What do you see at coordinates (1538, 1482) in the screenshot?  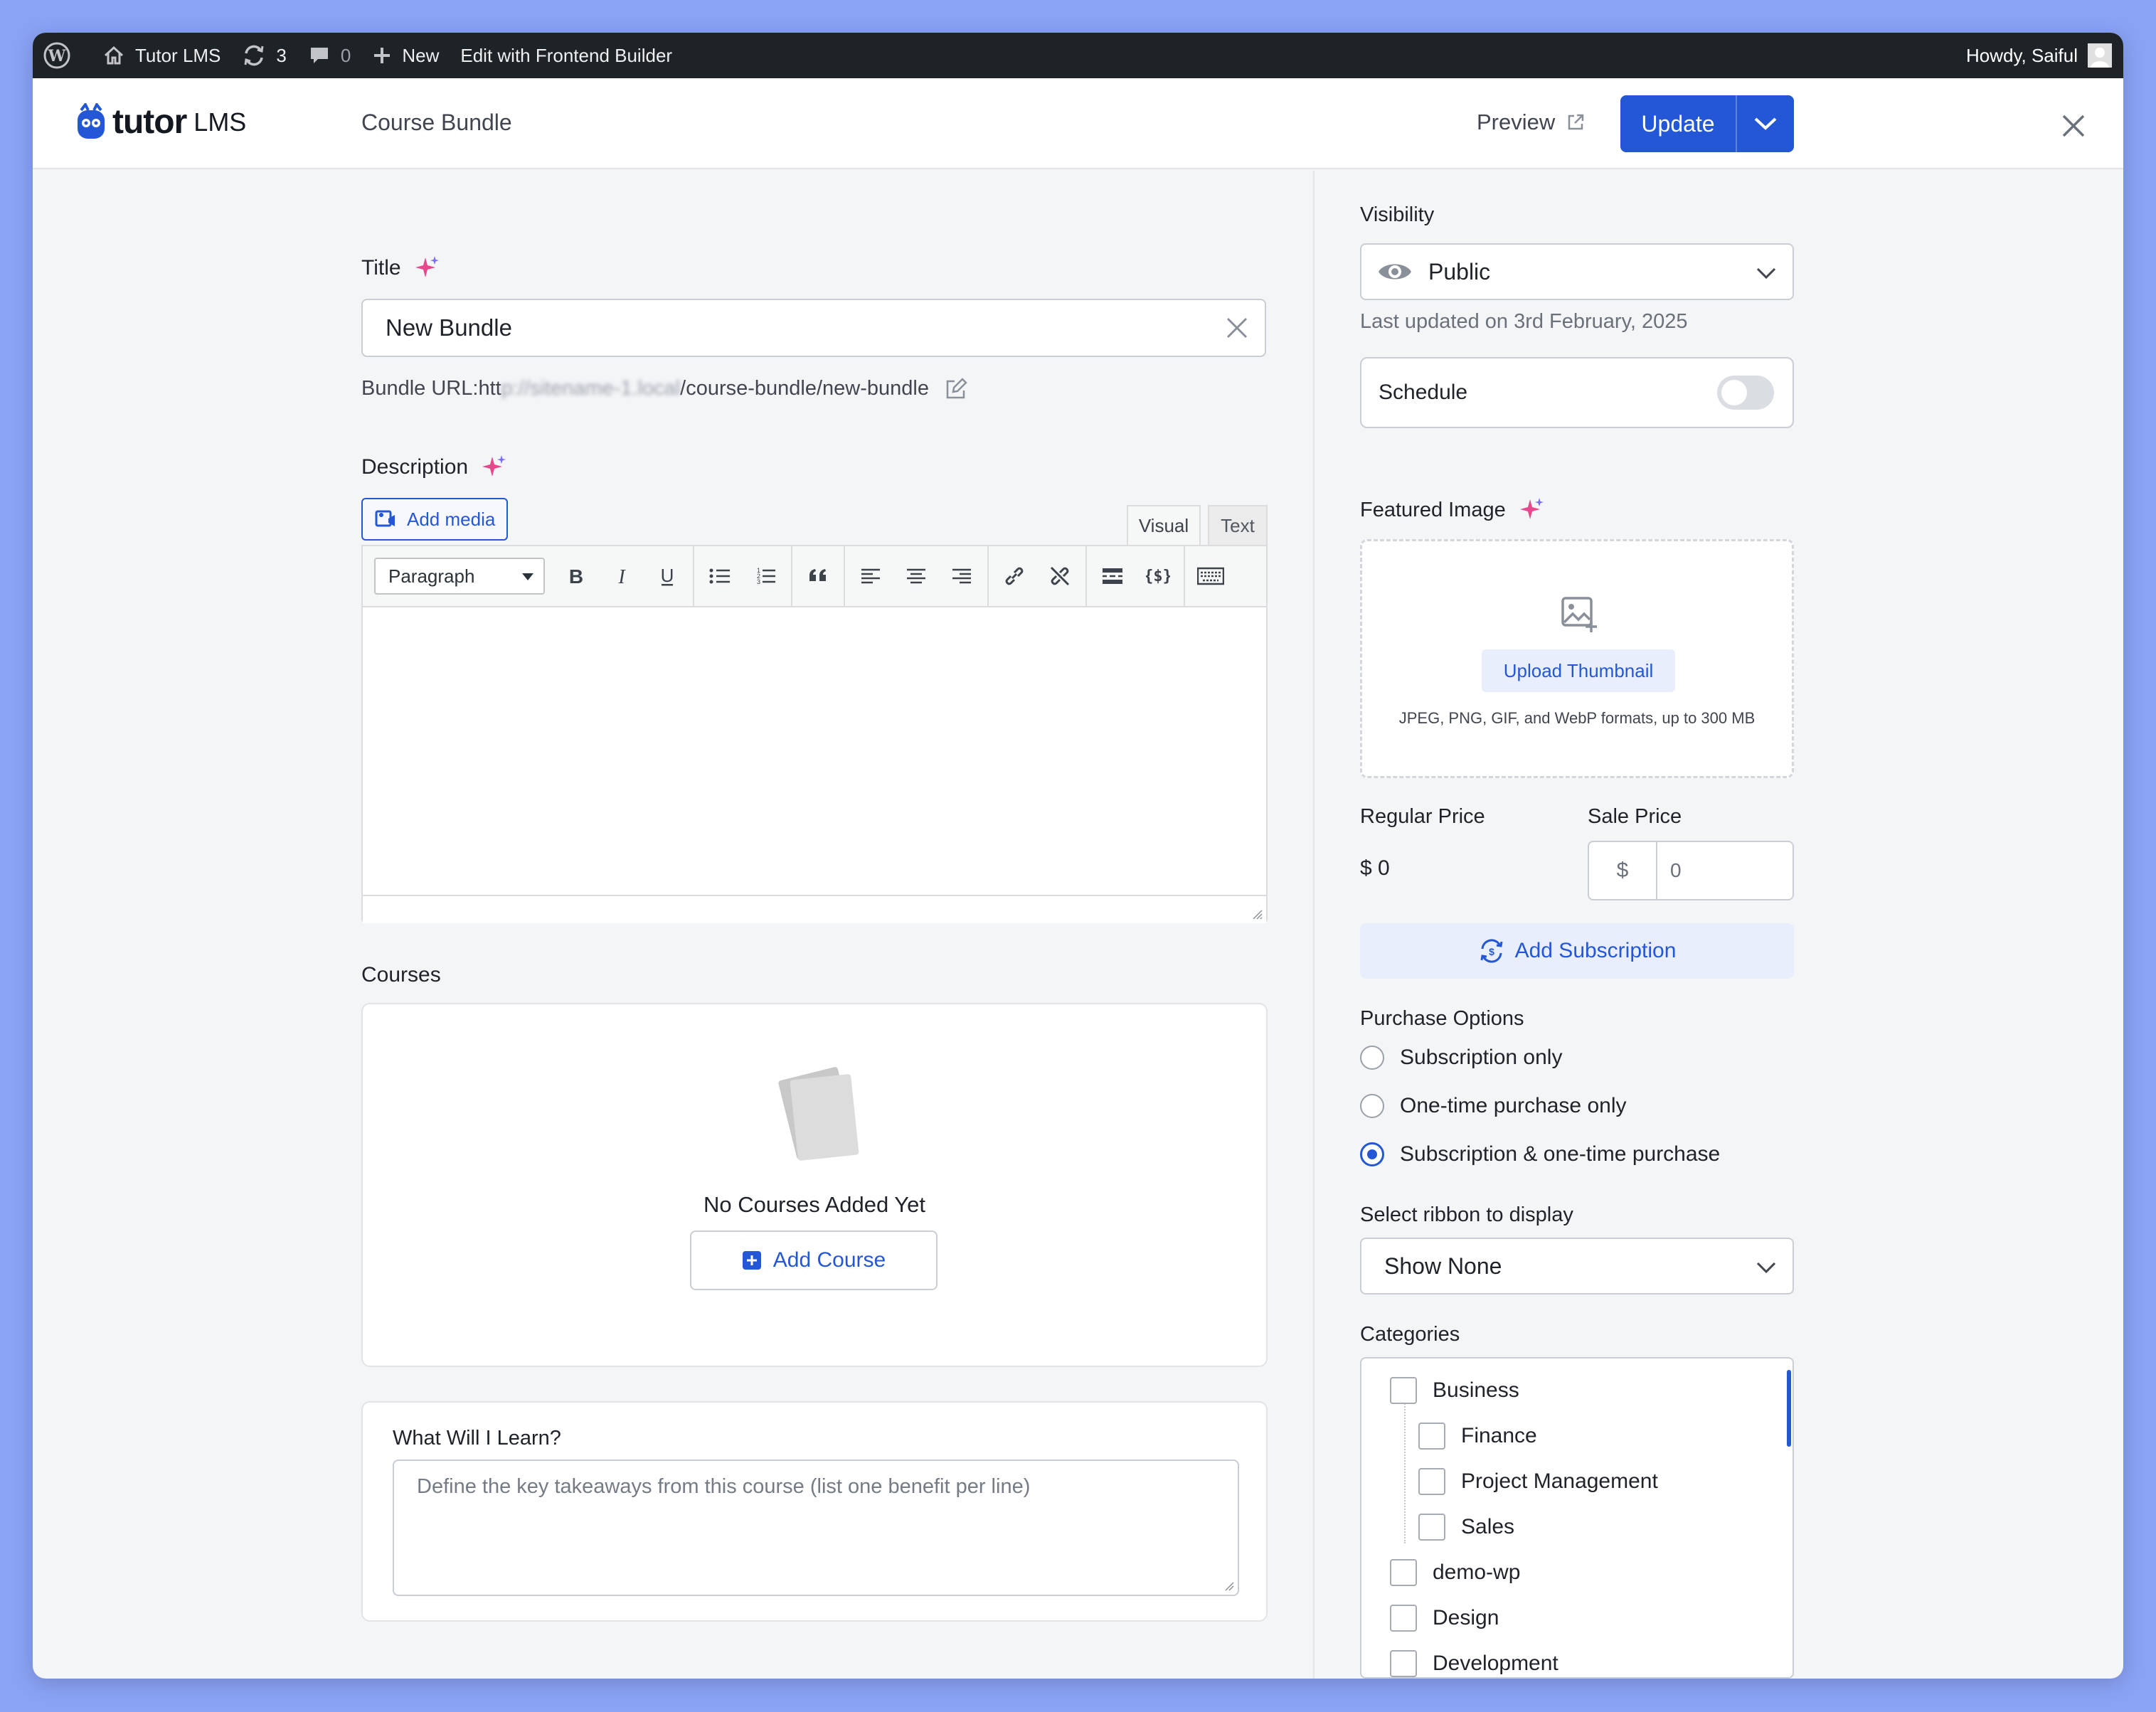 I see `category-item: Project Management` at bounding box center [1538, 1482].